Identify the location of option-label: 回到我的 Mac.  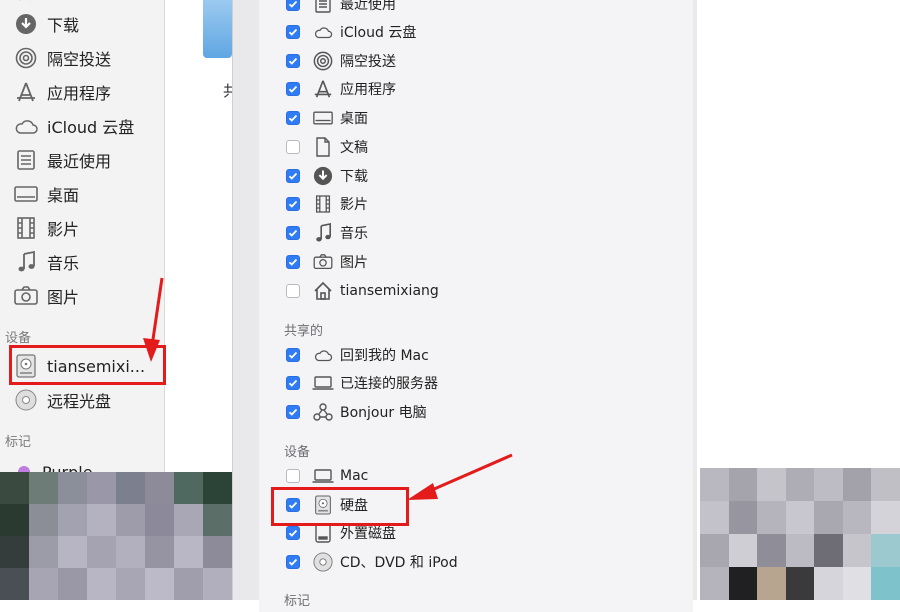
(384, 356).